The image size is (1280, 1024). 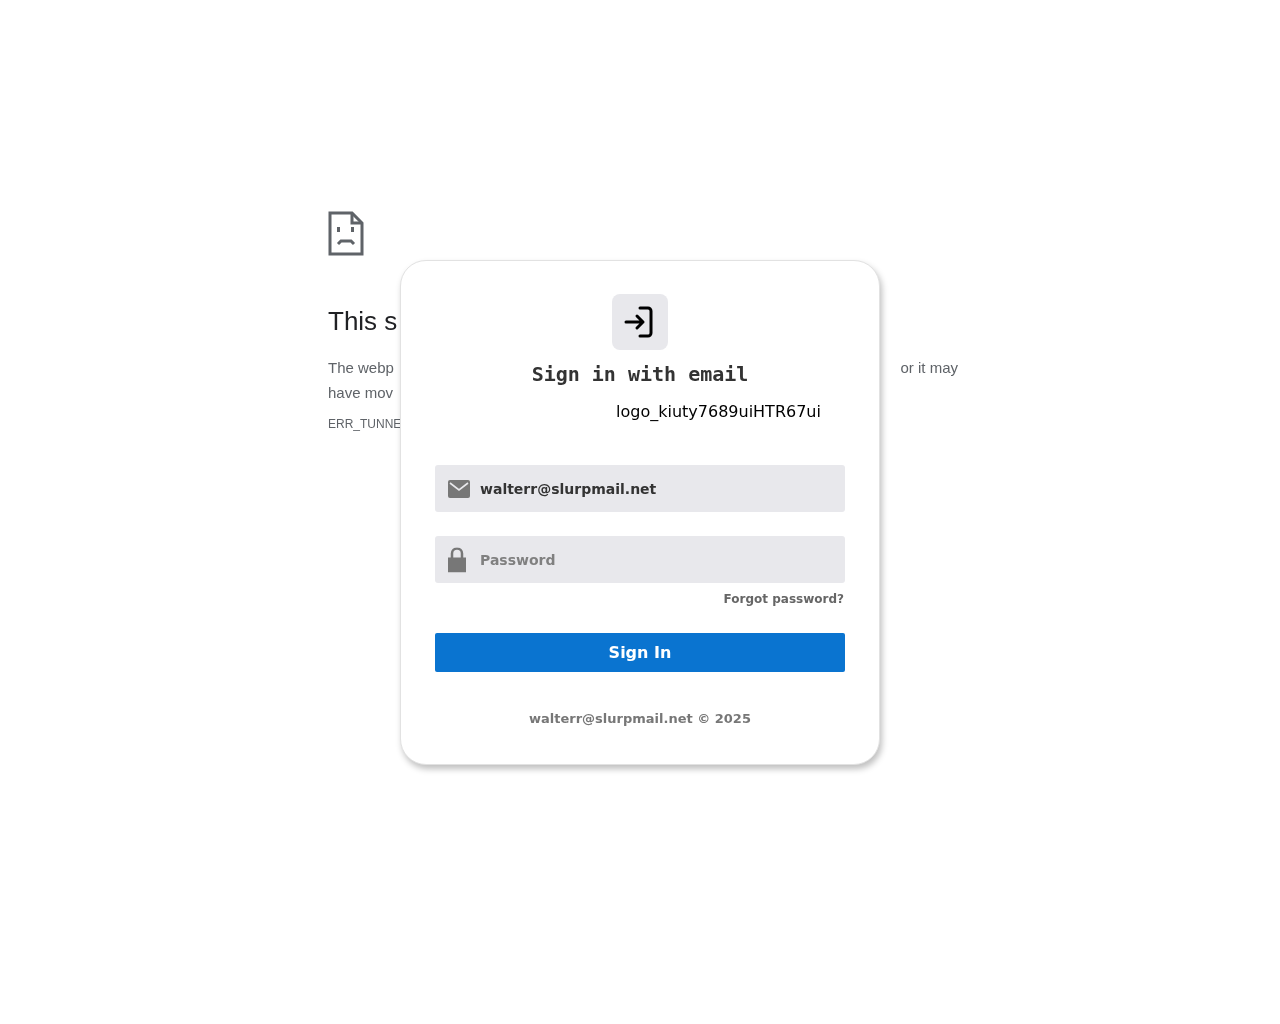 What do you see at coordinates (718, 411) in the screenshot?
I see `logo-alt-text: logo_kiuty7689uiHTR67ui` at bounding box center [718, 411].